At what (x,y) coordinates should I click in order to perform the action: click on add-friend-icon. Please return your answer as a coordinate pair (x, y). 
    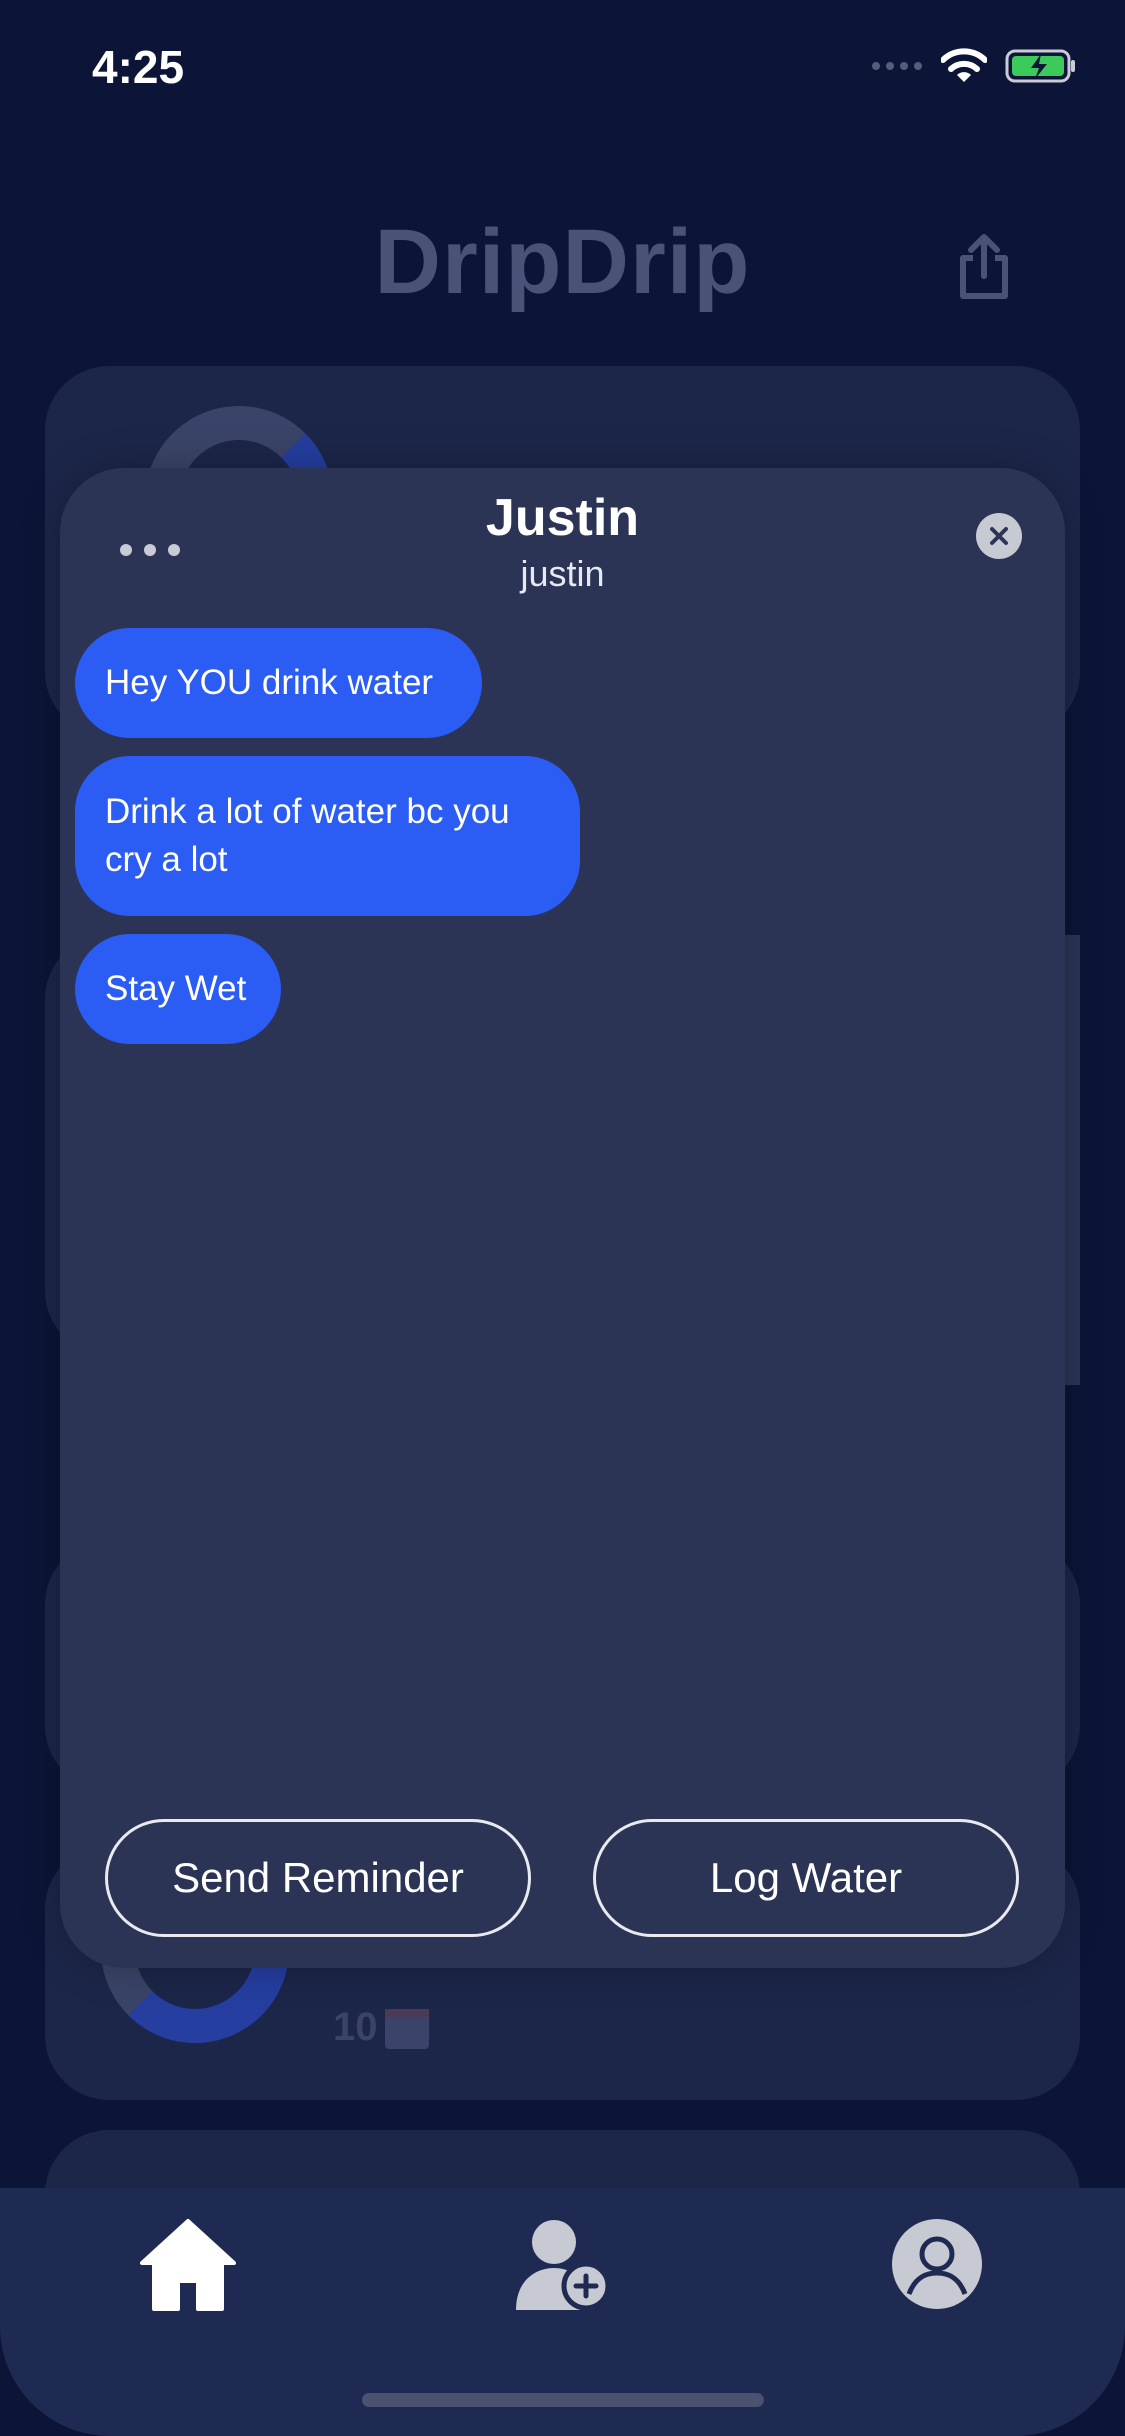
    Looking at the image, I should click on (563, 2265).